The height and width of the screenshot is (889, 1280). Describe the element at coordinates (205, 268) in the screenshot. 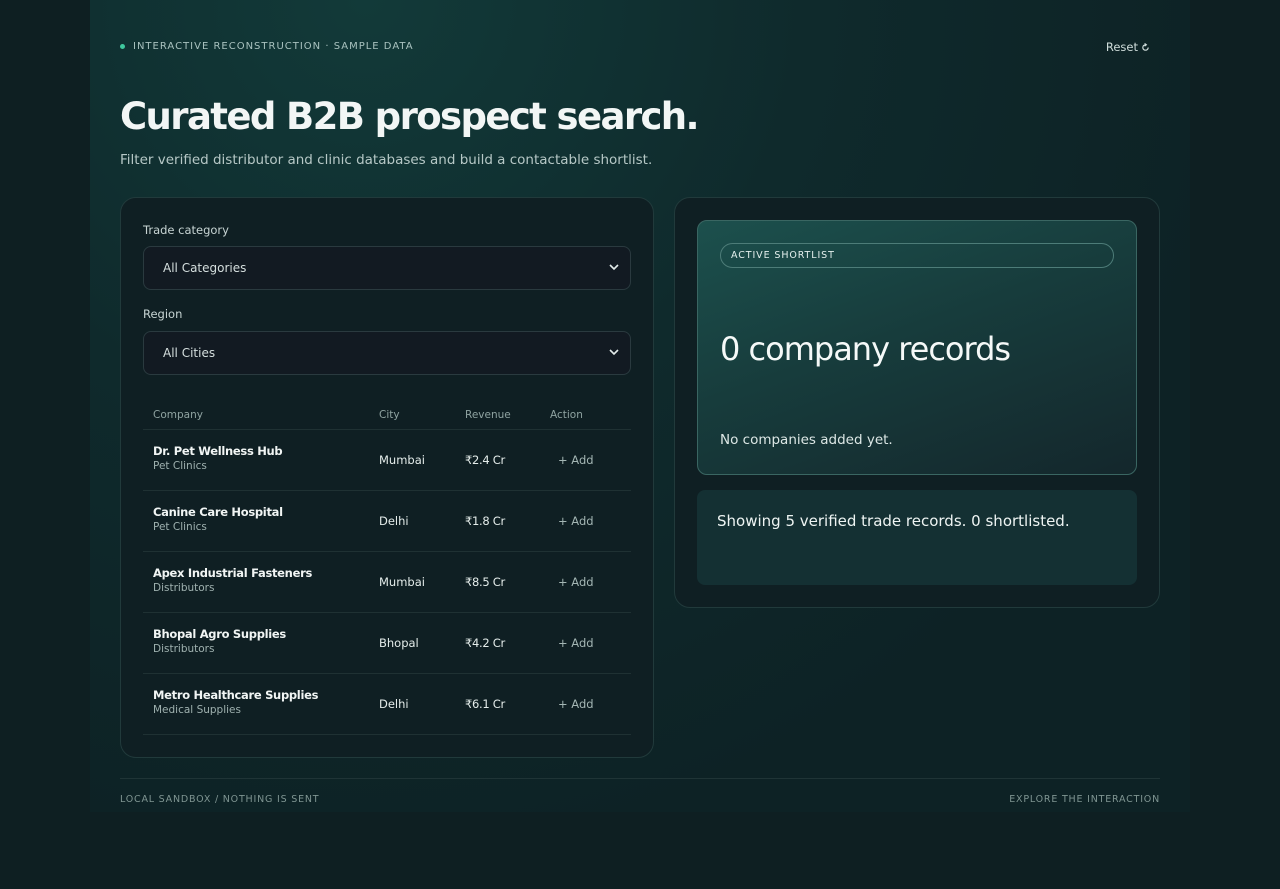

I see `category-select-value: All Categories` at that location.